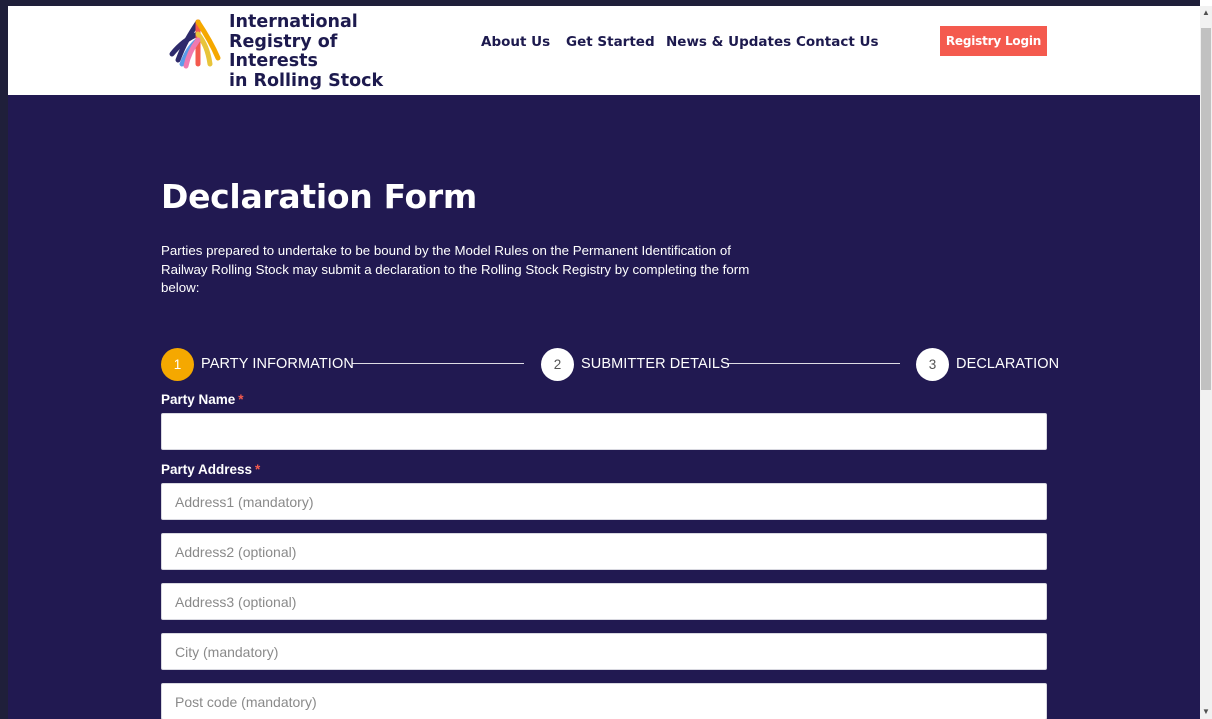 The image size is (1212, 719). I want to click on arrow-up-icon: ▲, so click(1206, 13).